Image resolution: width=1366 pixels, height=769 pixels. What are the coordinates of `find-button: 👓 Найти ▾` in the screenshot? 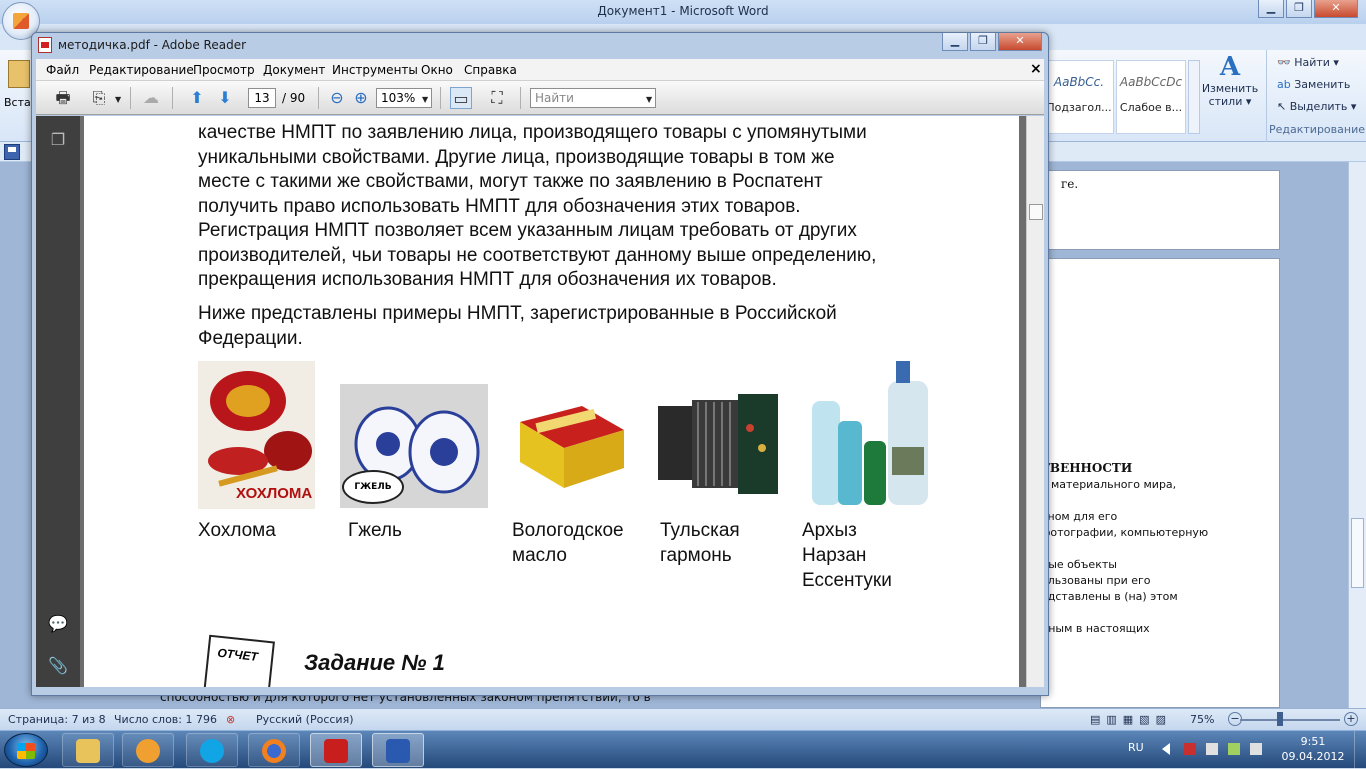 It's located at (1308, 62).